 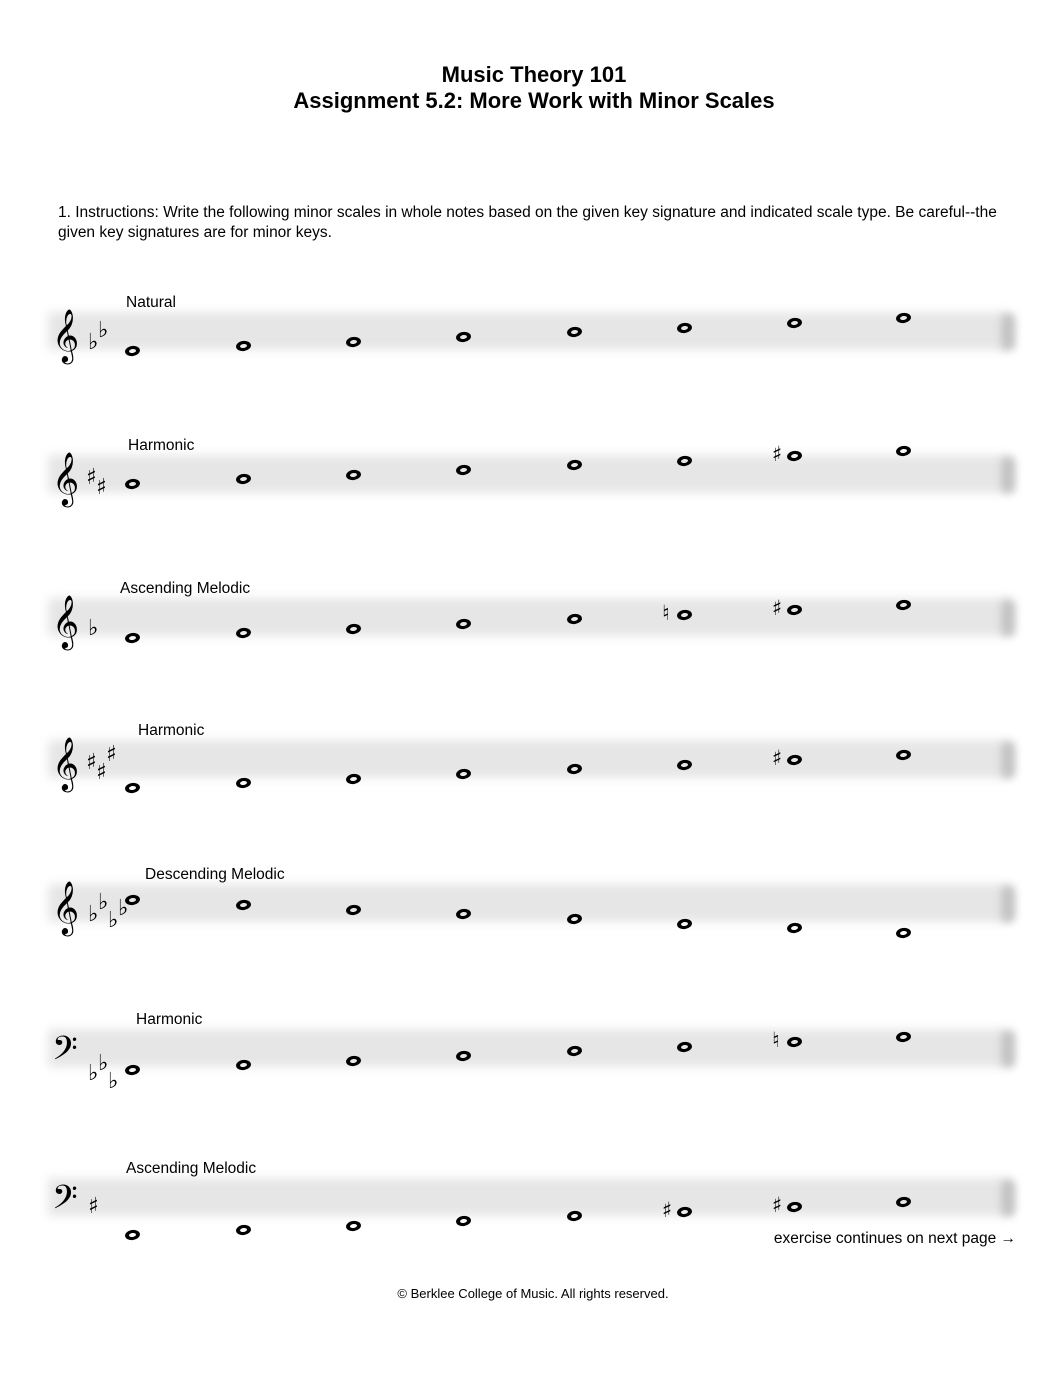 I want to click on scale-type-label: Descending Melodic, so click(x=215, y=874).